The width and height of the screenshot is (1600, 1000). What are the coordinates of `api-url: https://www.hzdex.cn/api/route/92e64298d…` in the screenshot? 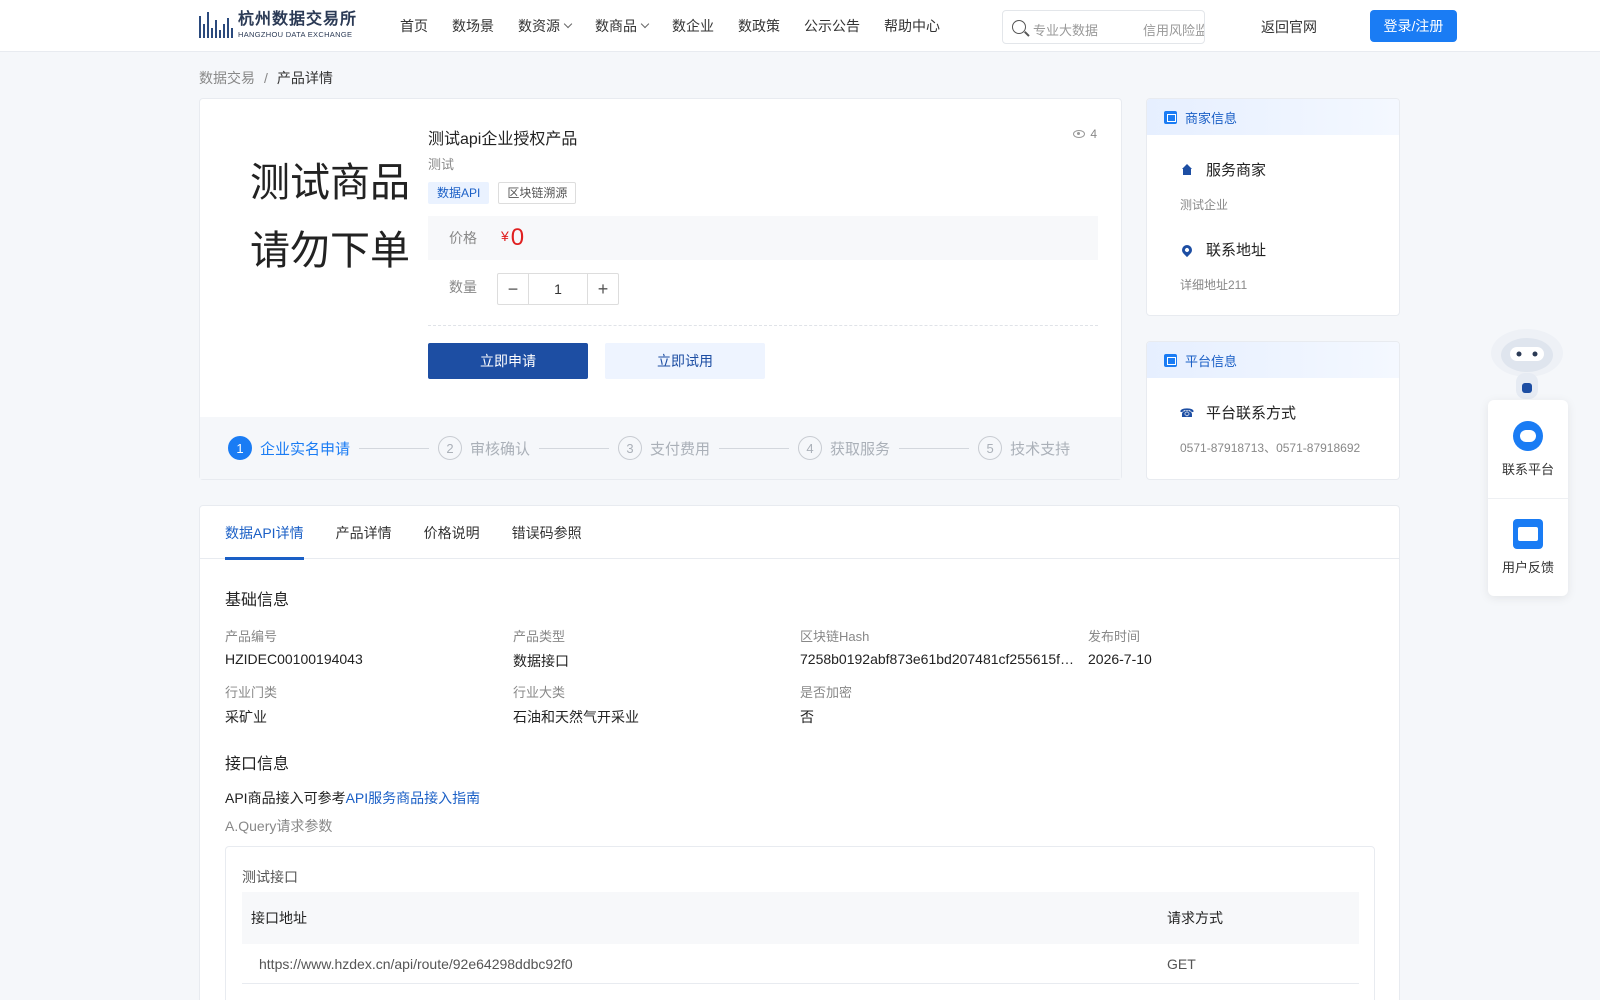 It's located at (704, 964).